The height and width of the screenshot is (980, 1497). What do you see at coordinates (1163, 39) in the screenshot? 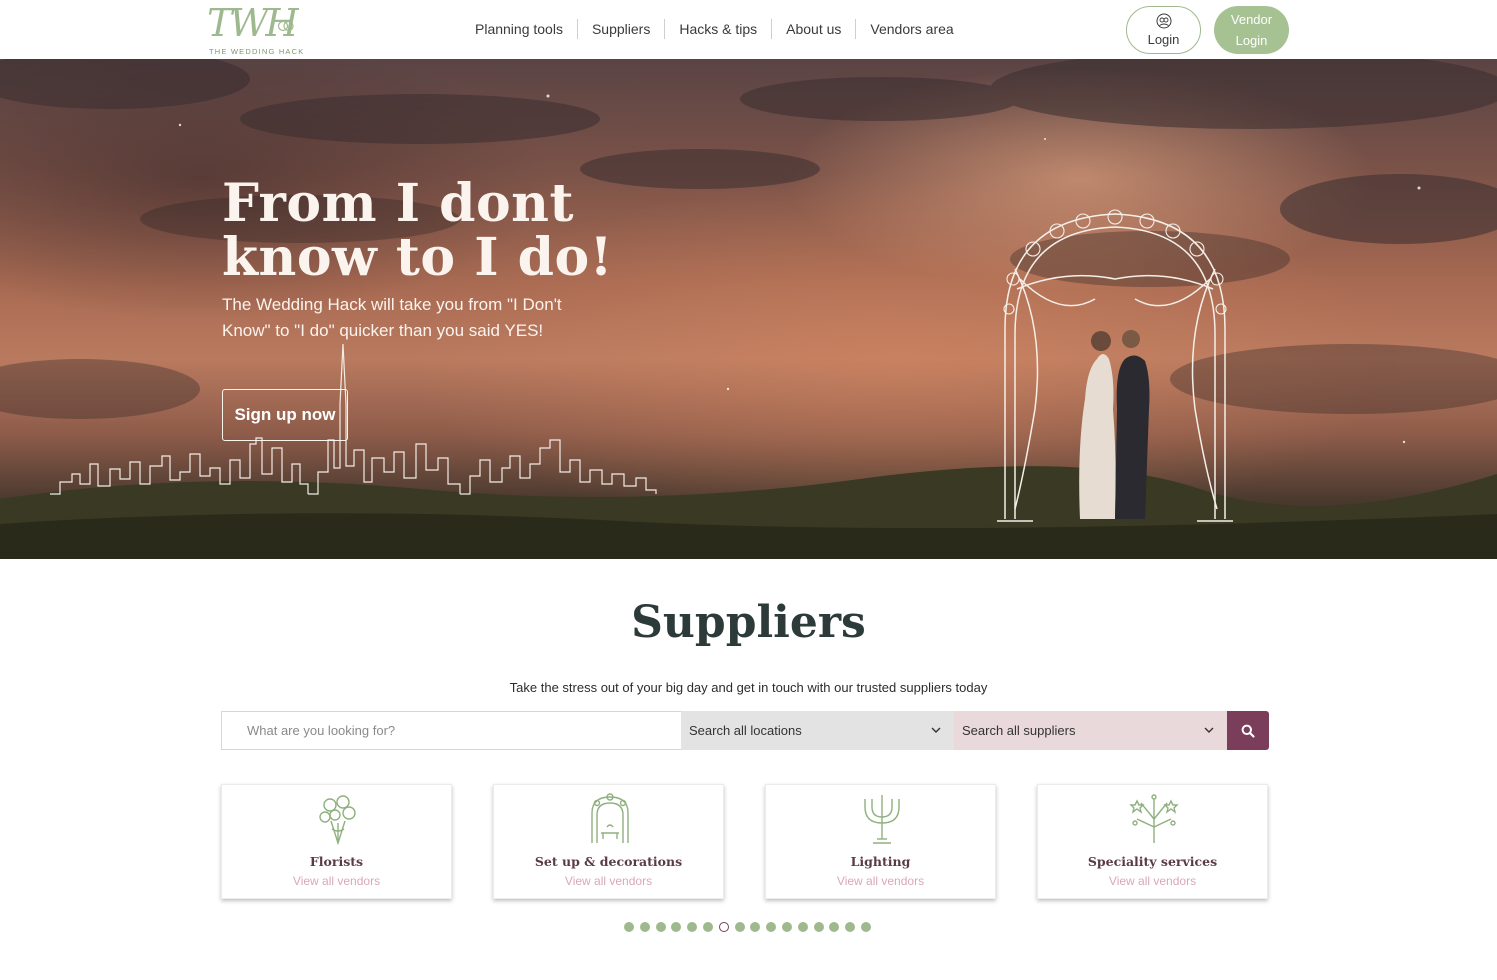
I see `login-label: Login` at bounding box center [1163, 39].